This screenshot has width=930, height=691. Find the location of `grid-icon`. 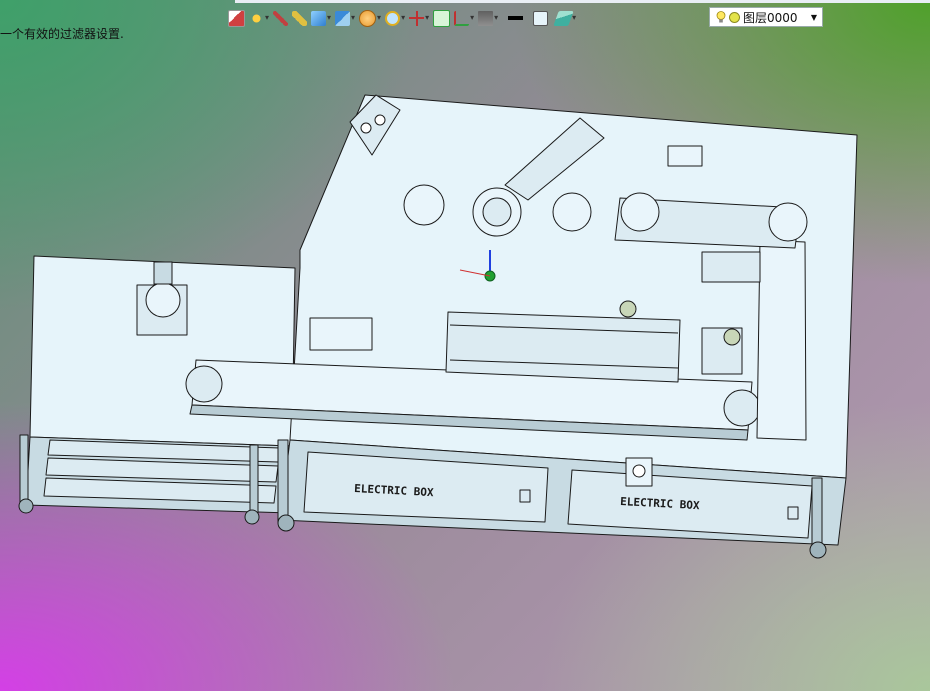

grid-icon is located at coordinates (442, 18).